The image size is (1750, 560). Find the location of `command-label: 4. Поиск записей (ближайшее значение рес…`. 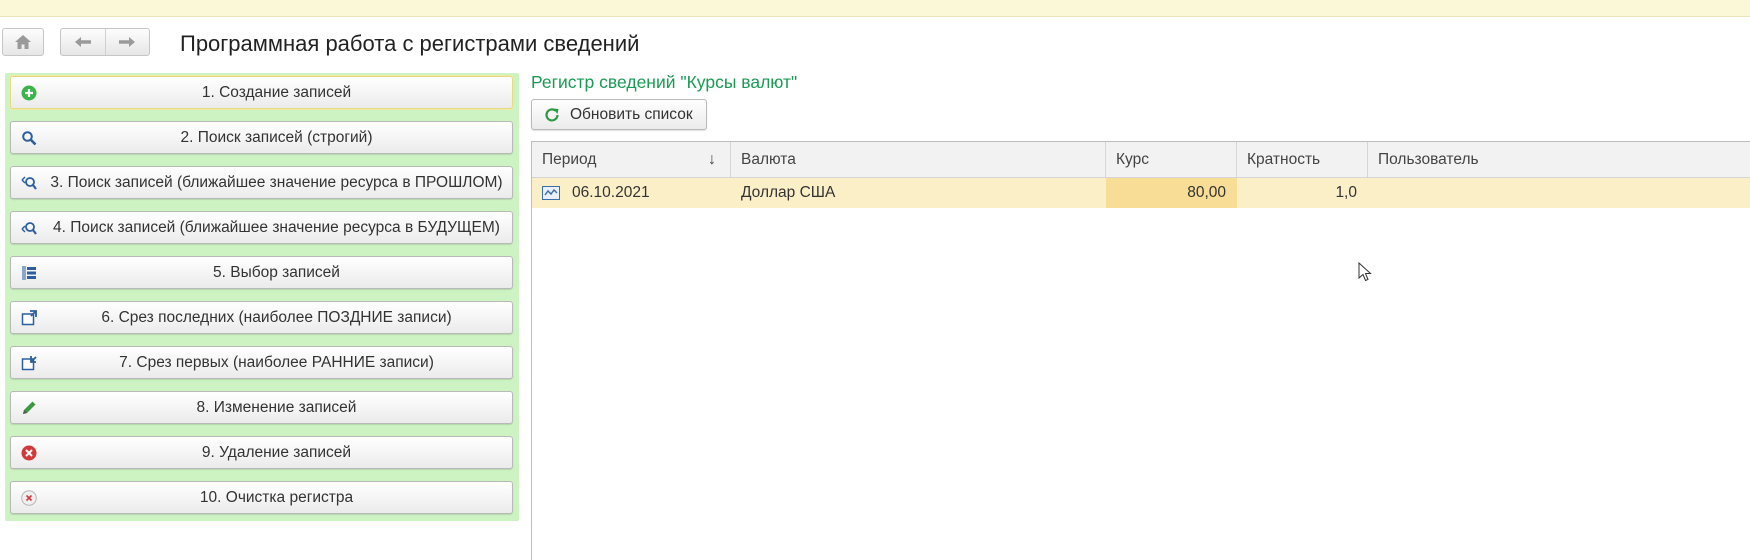

command-label: 4. Поиск записей (ближайшее значение рес… is located at coordinates (276, 227).